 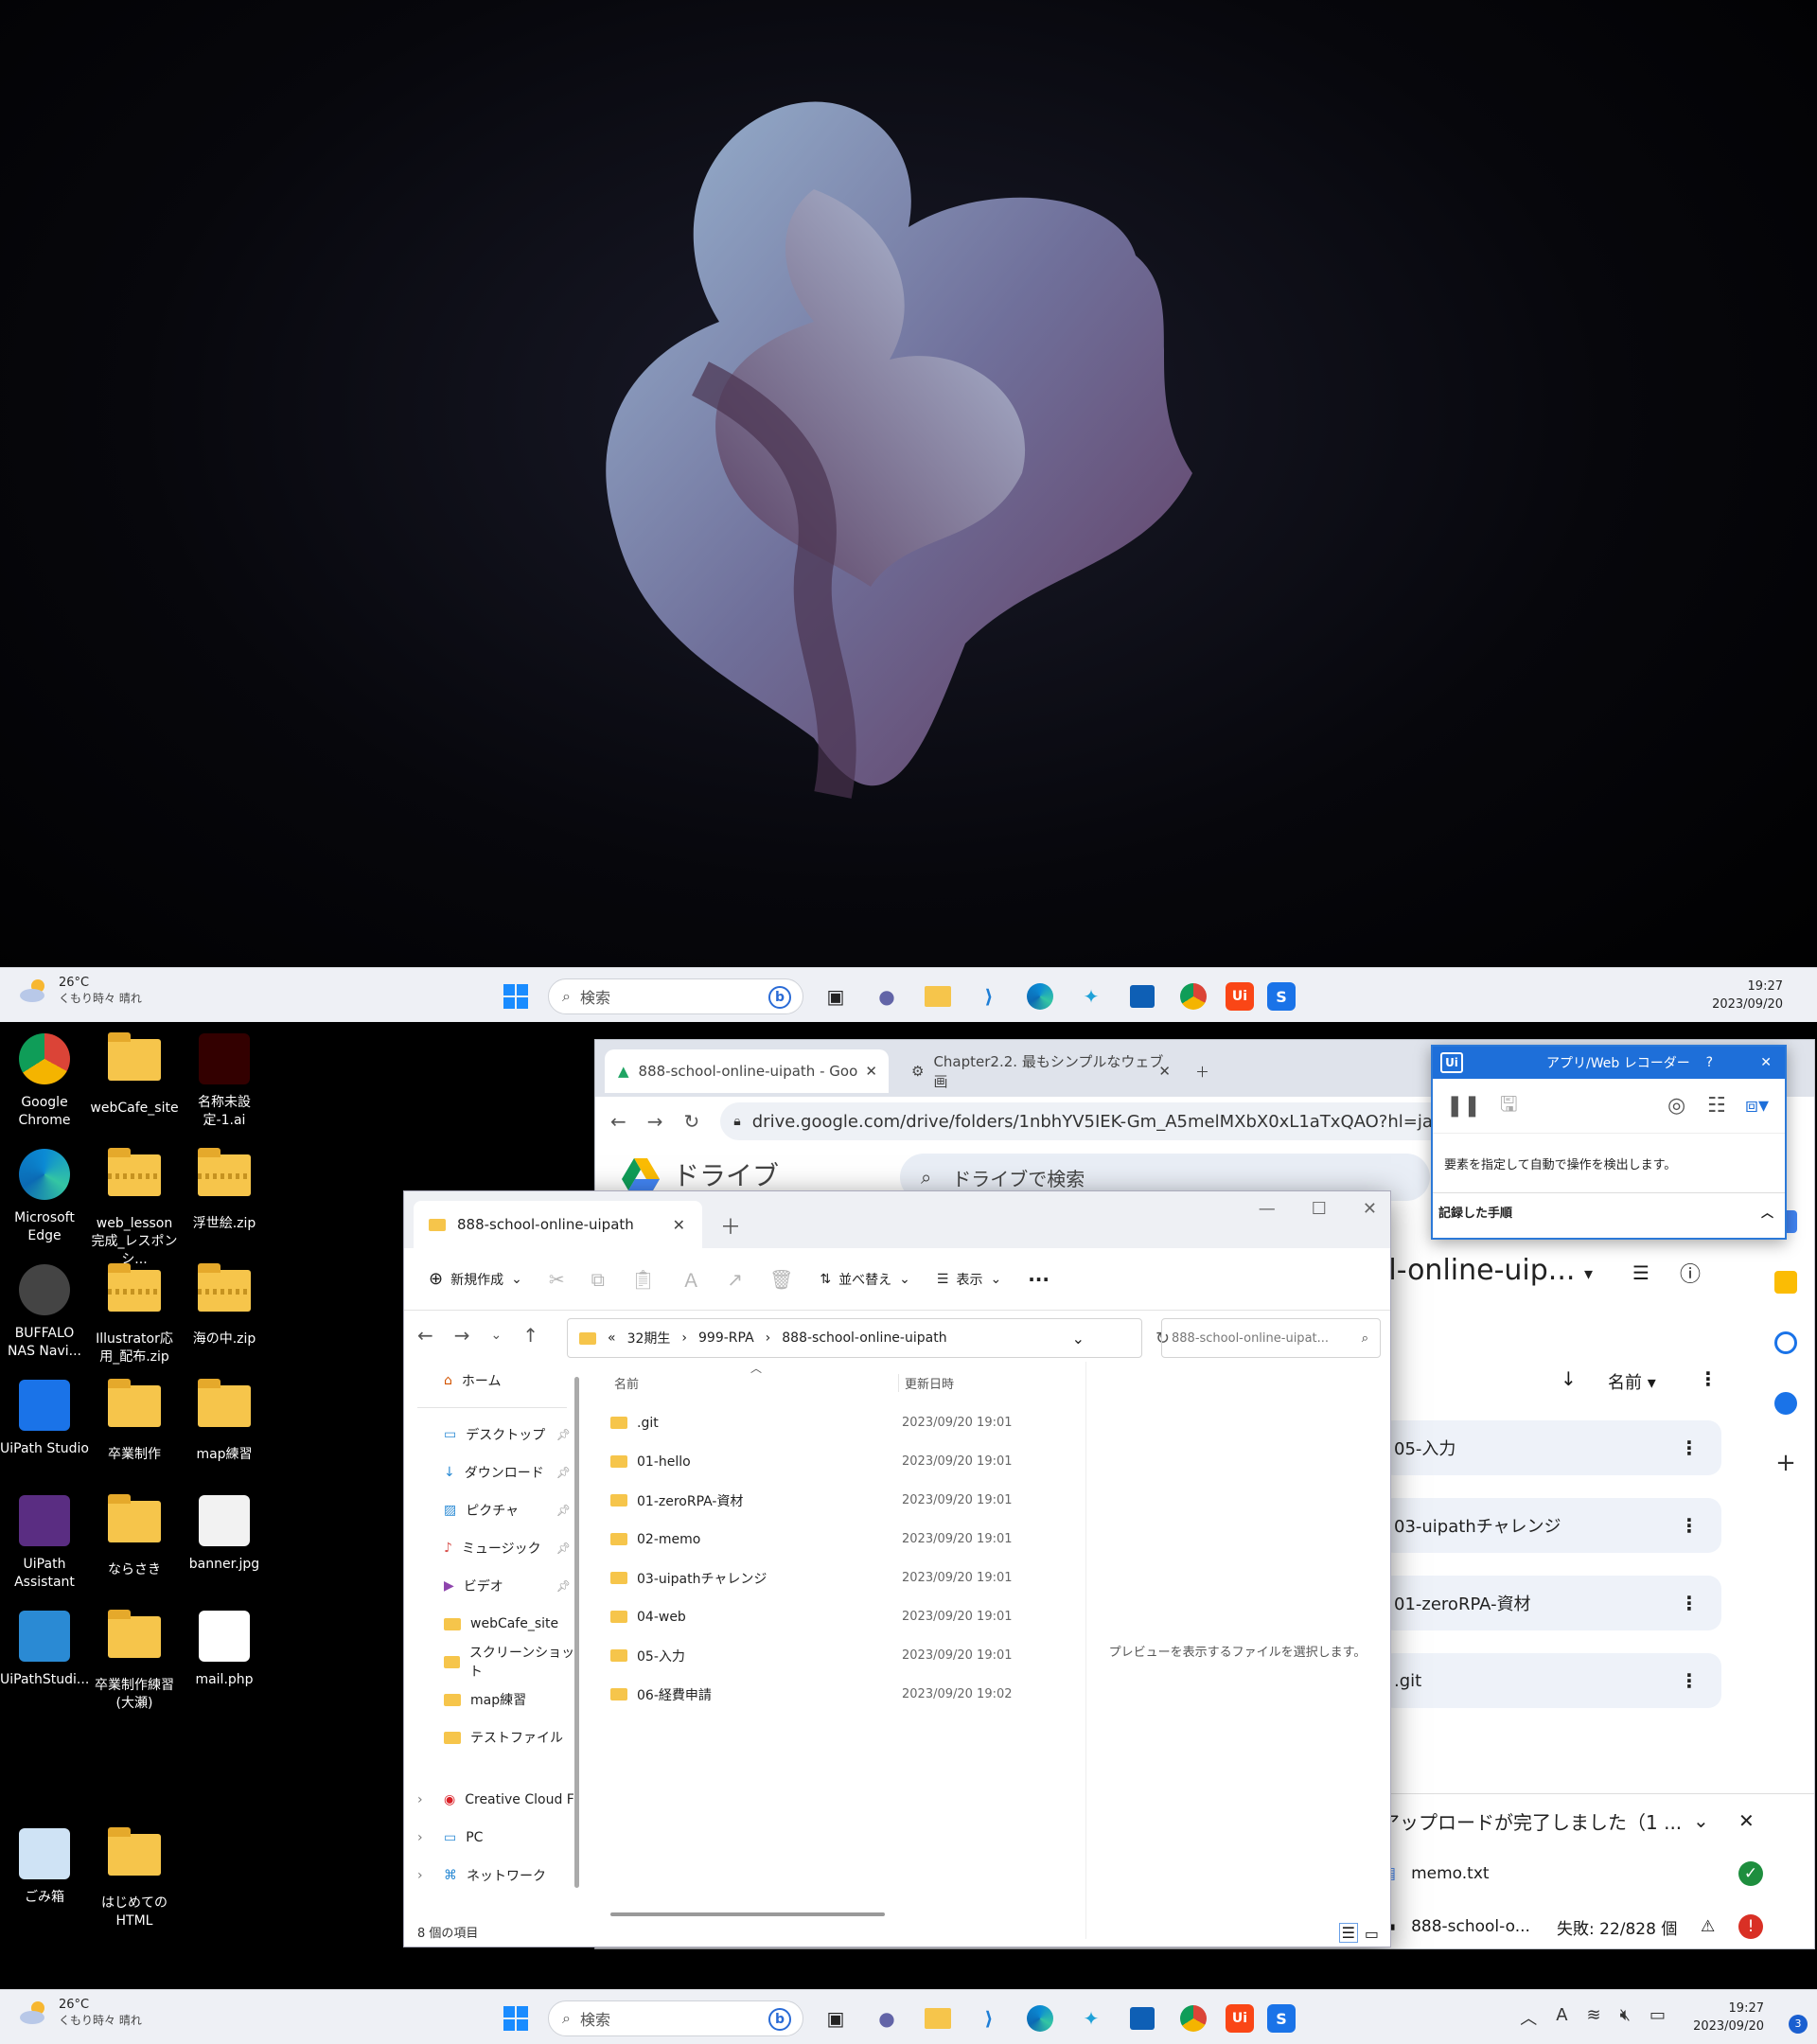 I want to click on sort-arrow-icon: ↓, so click(x=1569, y=1378).